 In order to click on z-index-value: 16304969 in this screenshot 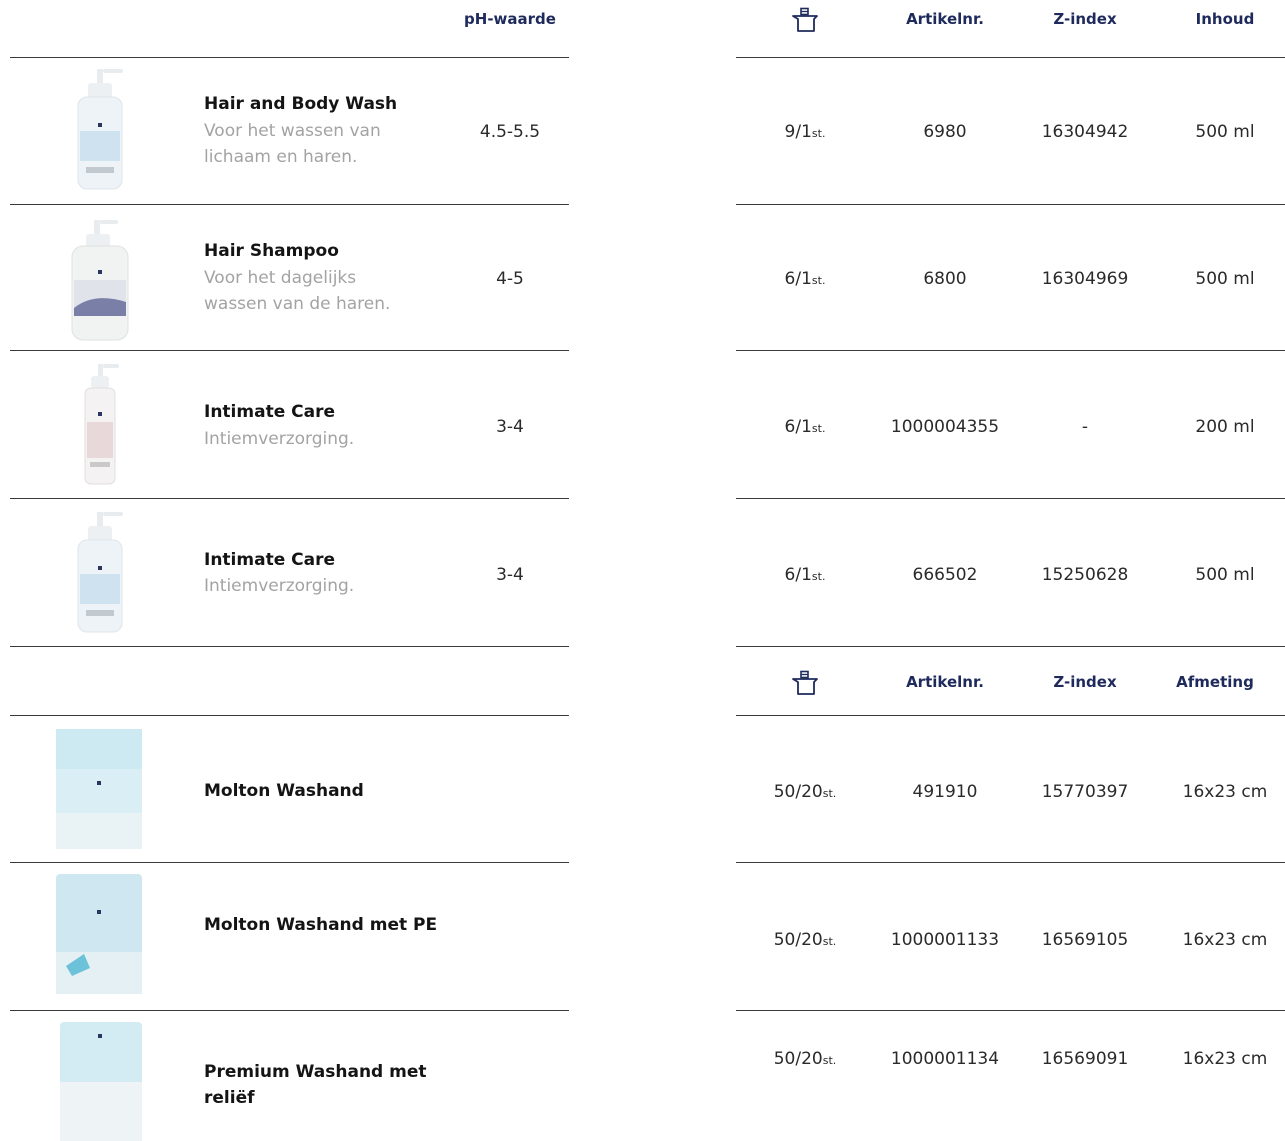, I will do `click(1085, 279)`.